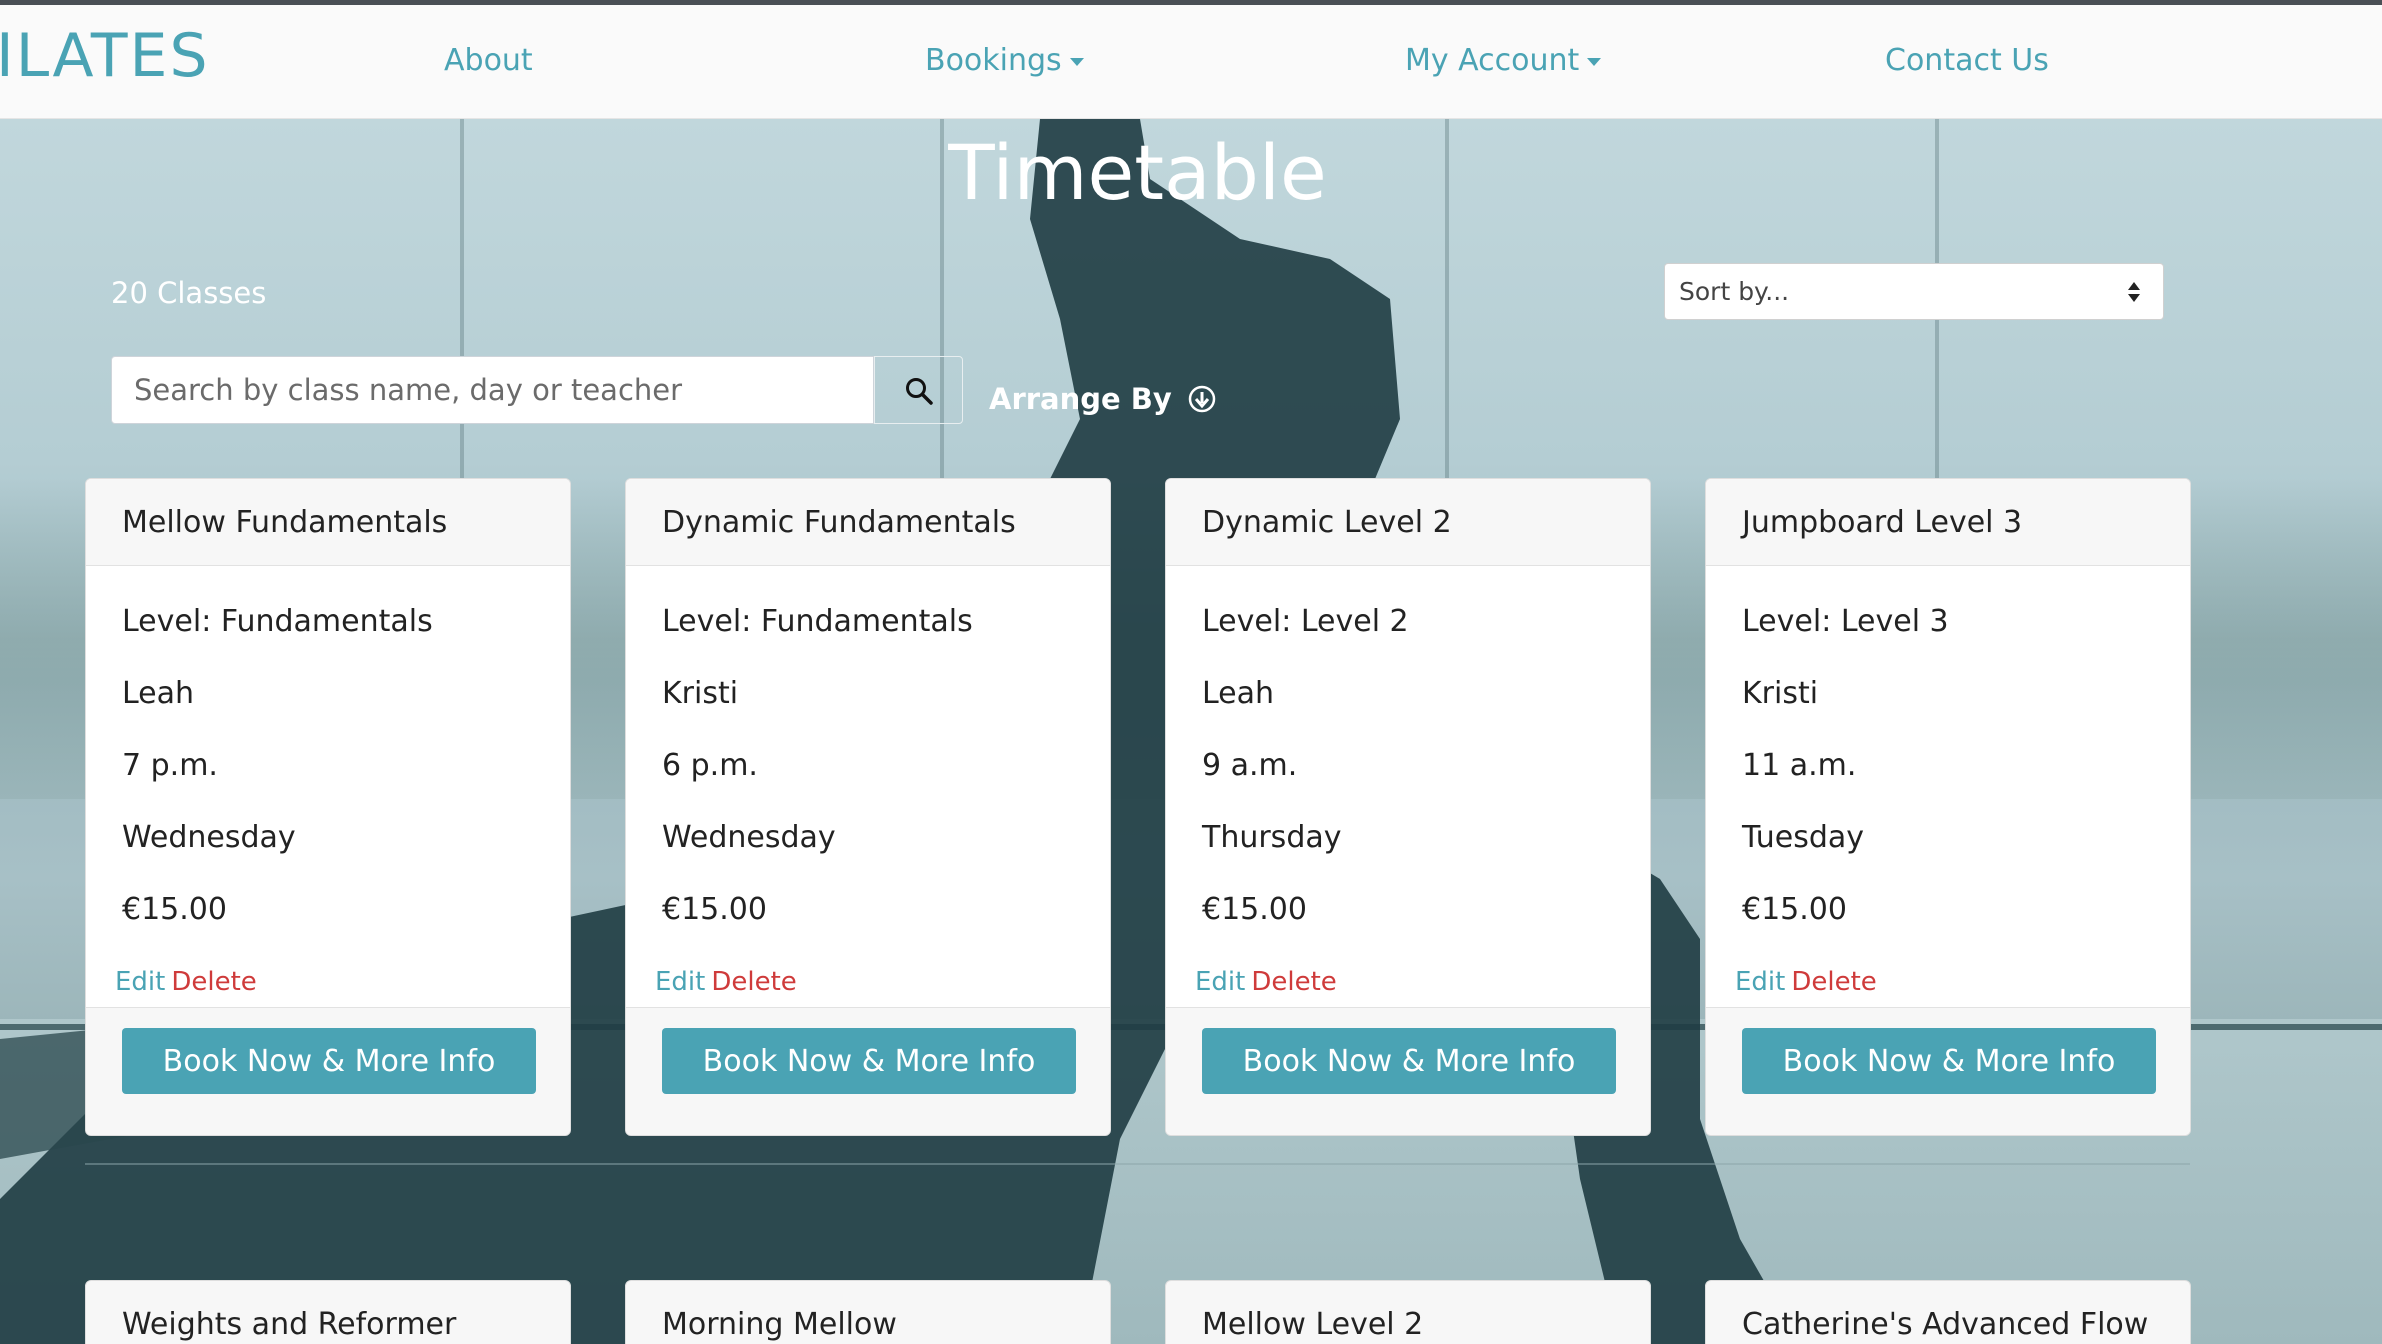  Describe the element at coordinates (868, 1312) in the screenshot. I see `class-card-title: Morning Mellow` at that location.